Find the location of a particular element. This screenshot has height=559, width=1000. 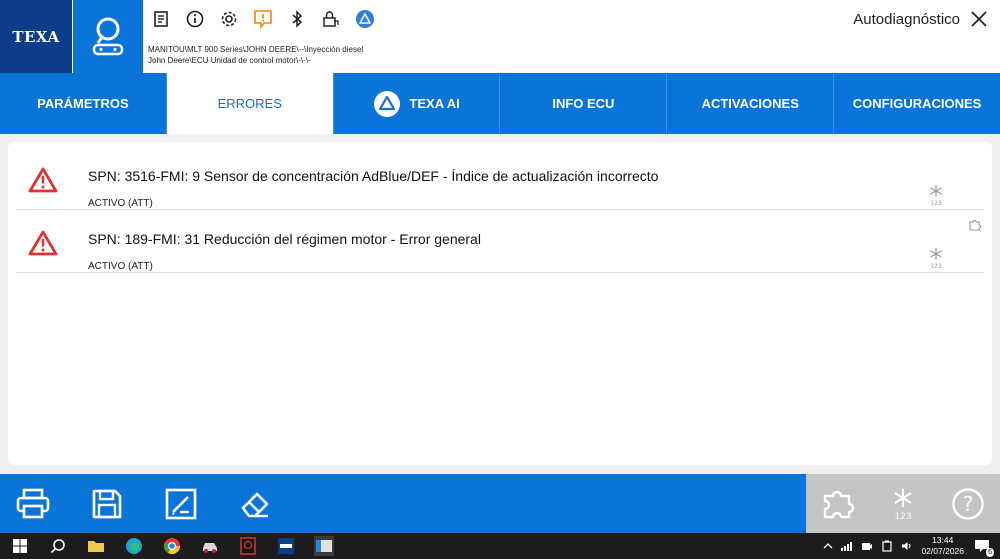

save-button is located at coordinates (107, 504).